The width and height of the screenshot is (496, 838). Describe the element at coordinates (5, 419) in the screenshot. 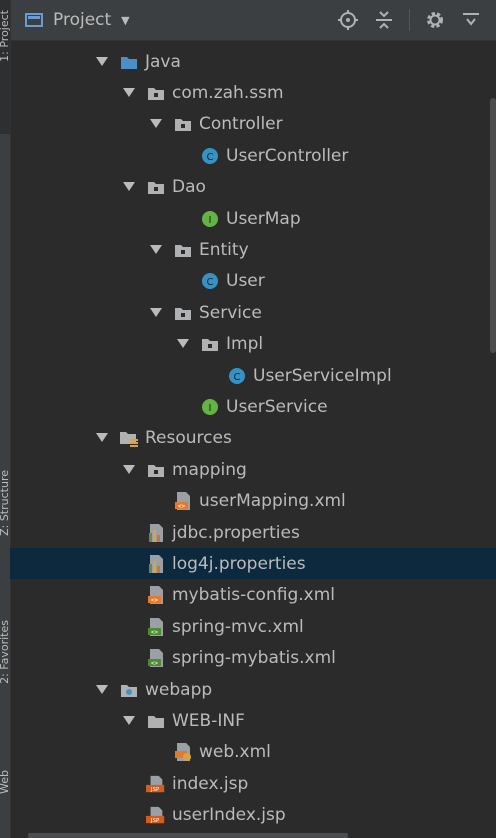

I see `tool-window-stripe: 1: Project Z: Structure 2: Favorites Web` at that location.